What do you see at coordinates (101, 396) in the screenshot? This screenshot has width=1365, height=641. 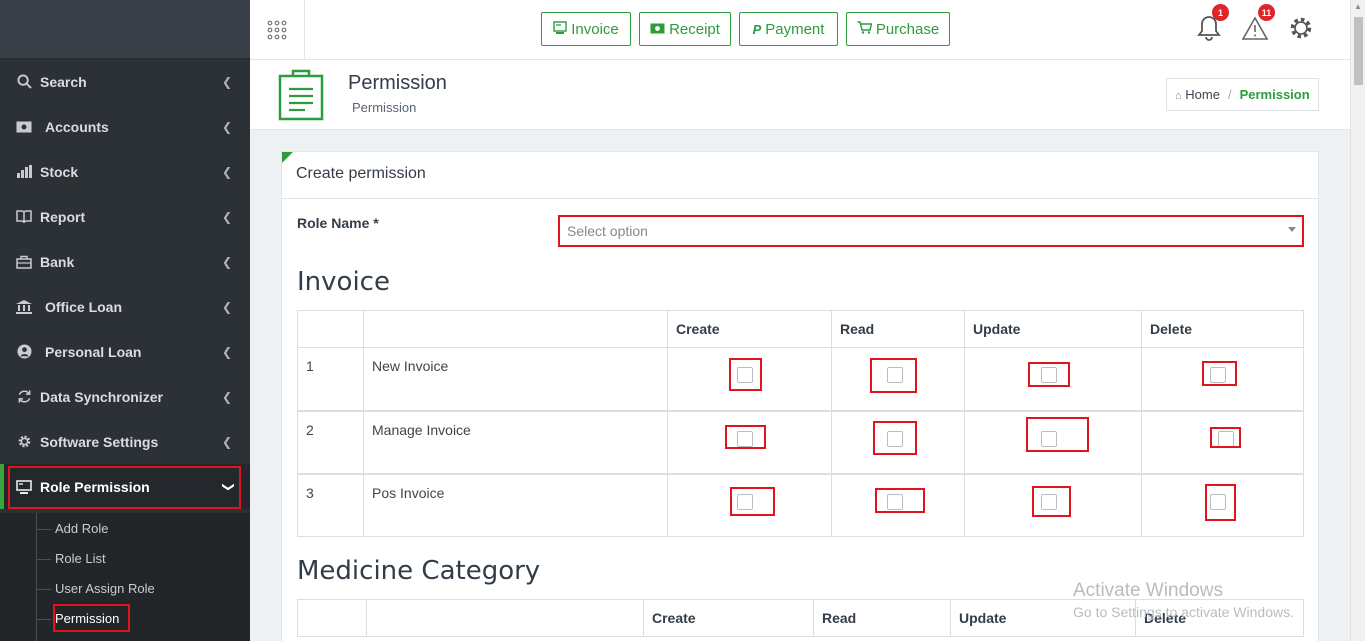 I see `sidebar-item-label: Data Synchronizer` at bounding box center [101, 396].